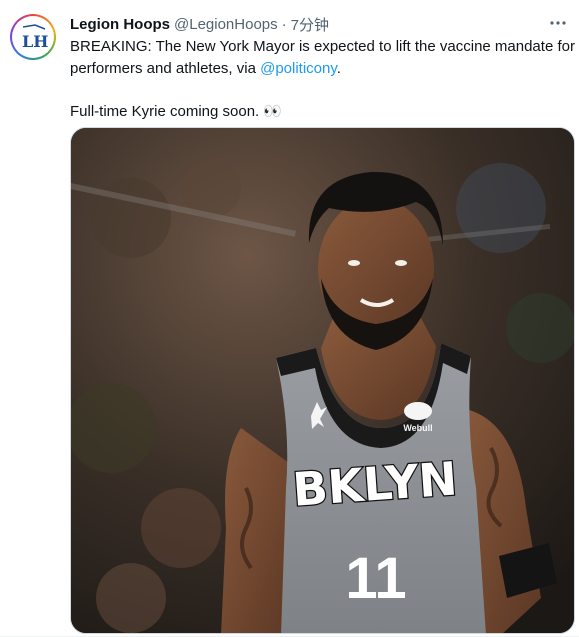 This screenshot has width=579, height=637. Describe the element at coordinates (338, 68) in the screenshot. I see `tweet-text-period: .` at that location.